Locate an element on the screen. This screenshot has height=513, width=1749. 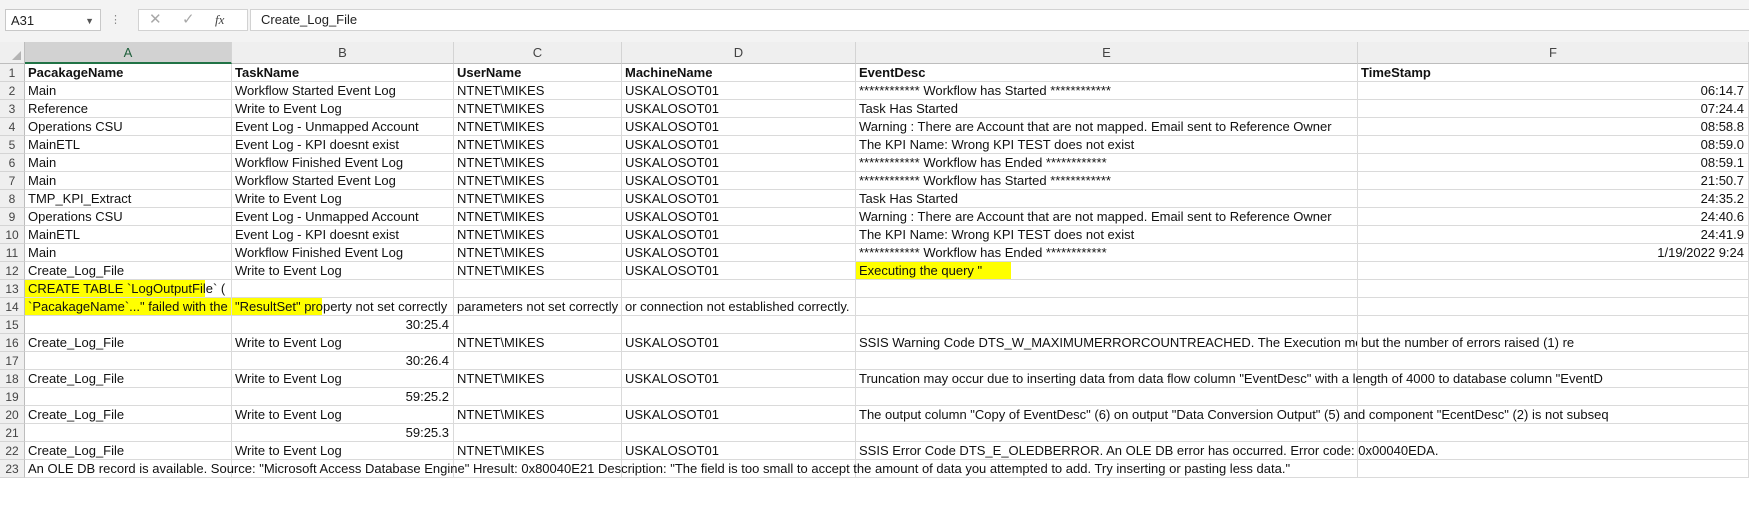
cell-b17: 30:26.4 is located at coordinates (343, 361).